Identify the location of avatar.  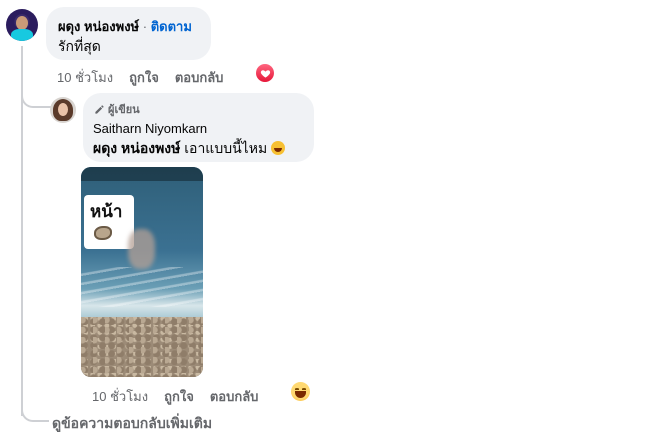
(22, 25).